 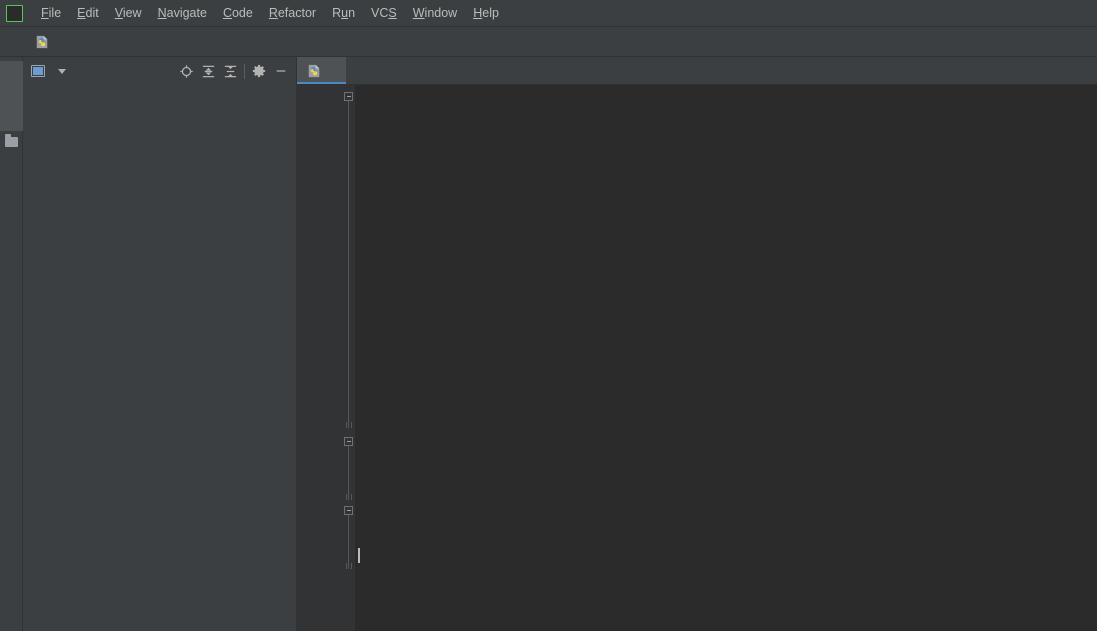 I want to click on editor-tab-strip, so click(x=697, y=71).